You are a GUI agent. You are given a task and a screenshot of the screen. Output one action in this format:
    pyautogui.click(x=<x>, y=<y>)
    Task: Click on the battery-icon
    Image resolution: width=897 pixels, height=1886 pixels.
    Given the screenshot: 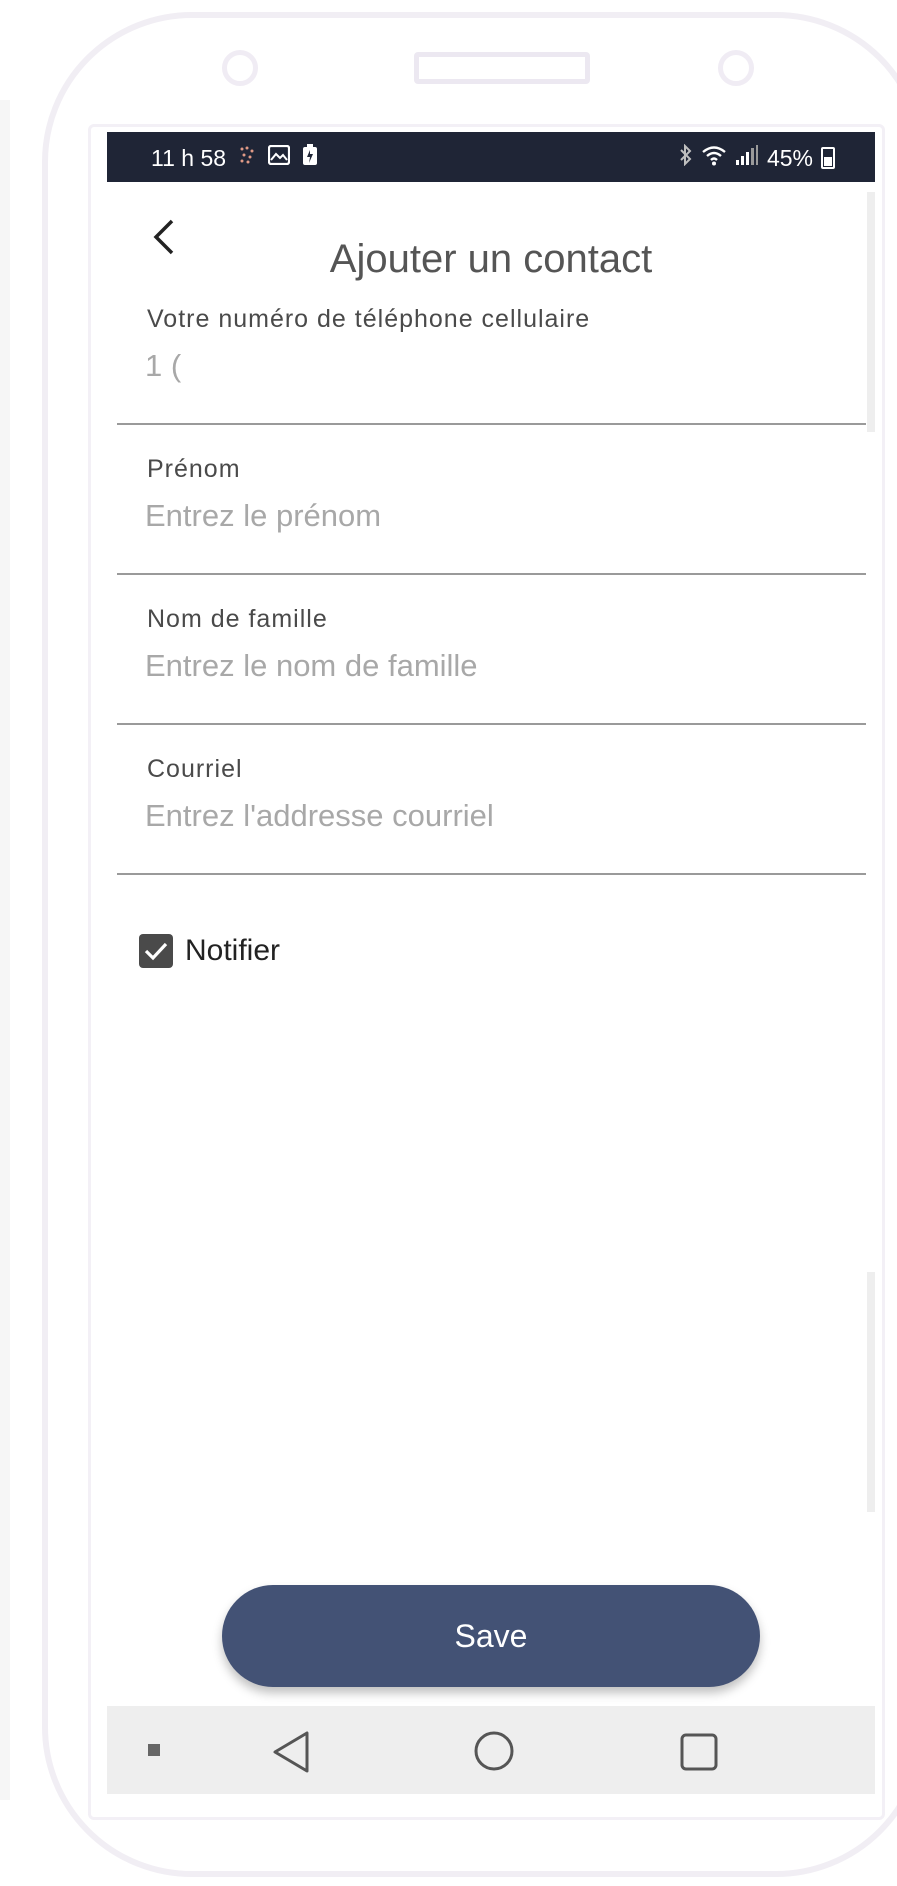 What is the action you would take?
    pyautogui.click(x=828, y=158)
    